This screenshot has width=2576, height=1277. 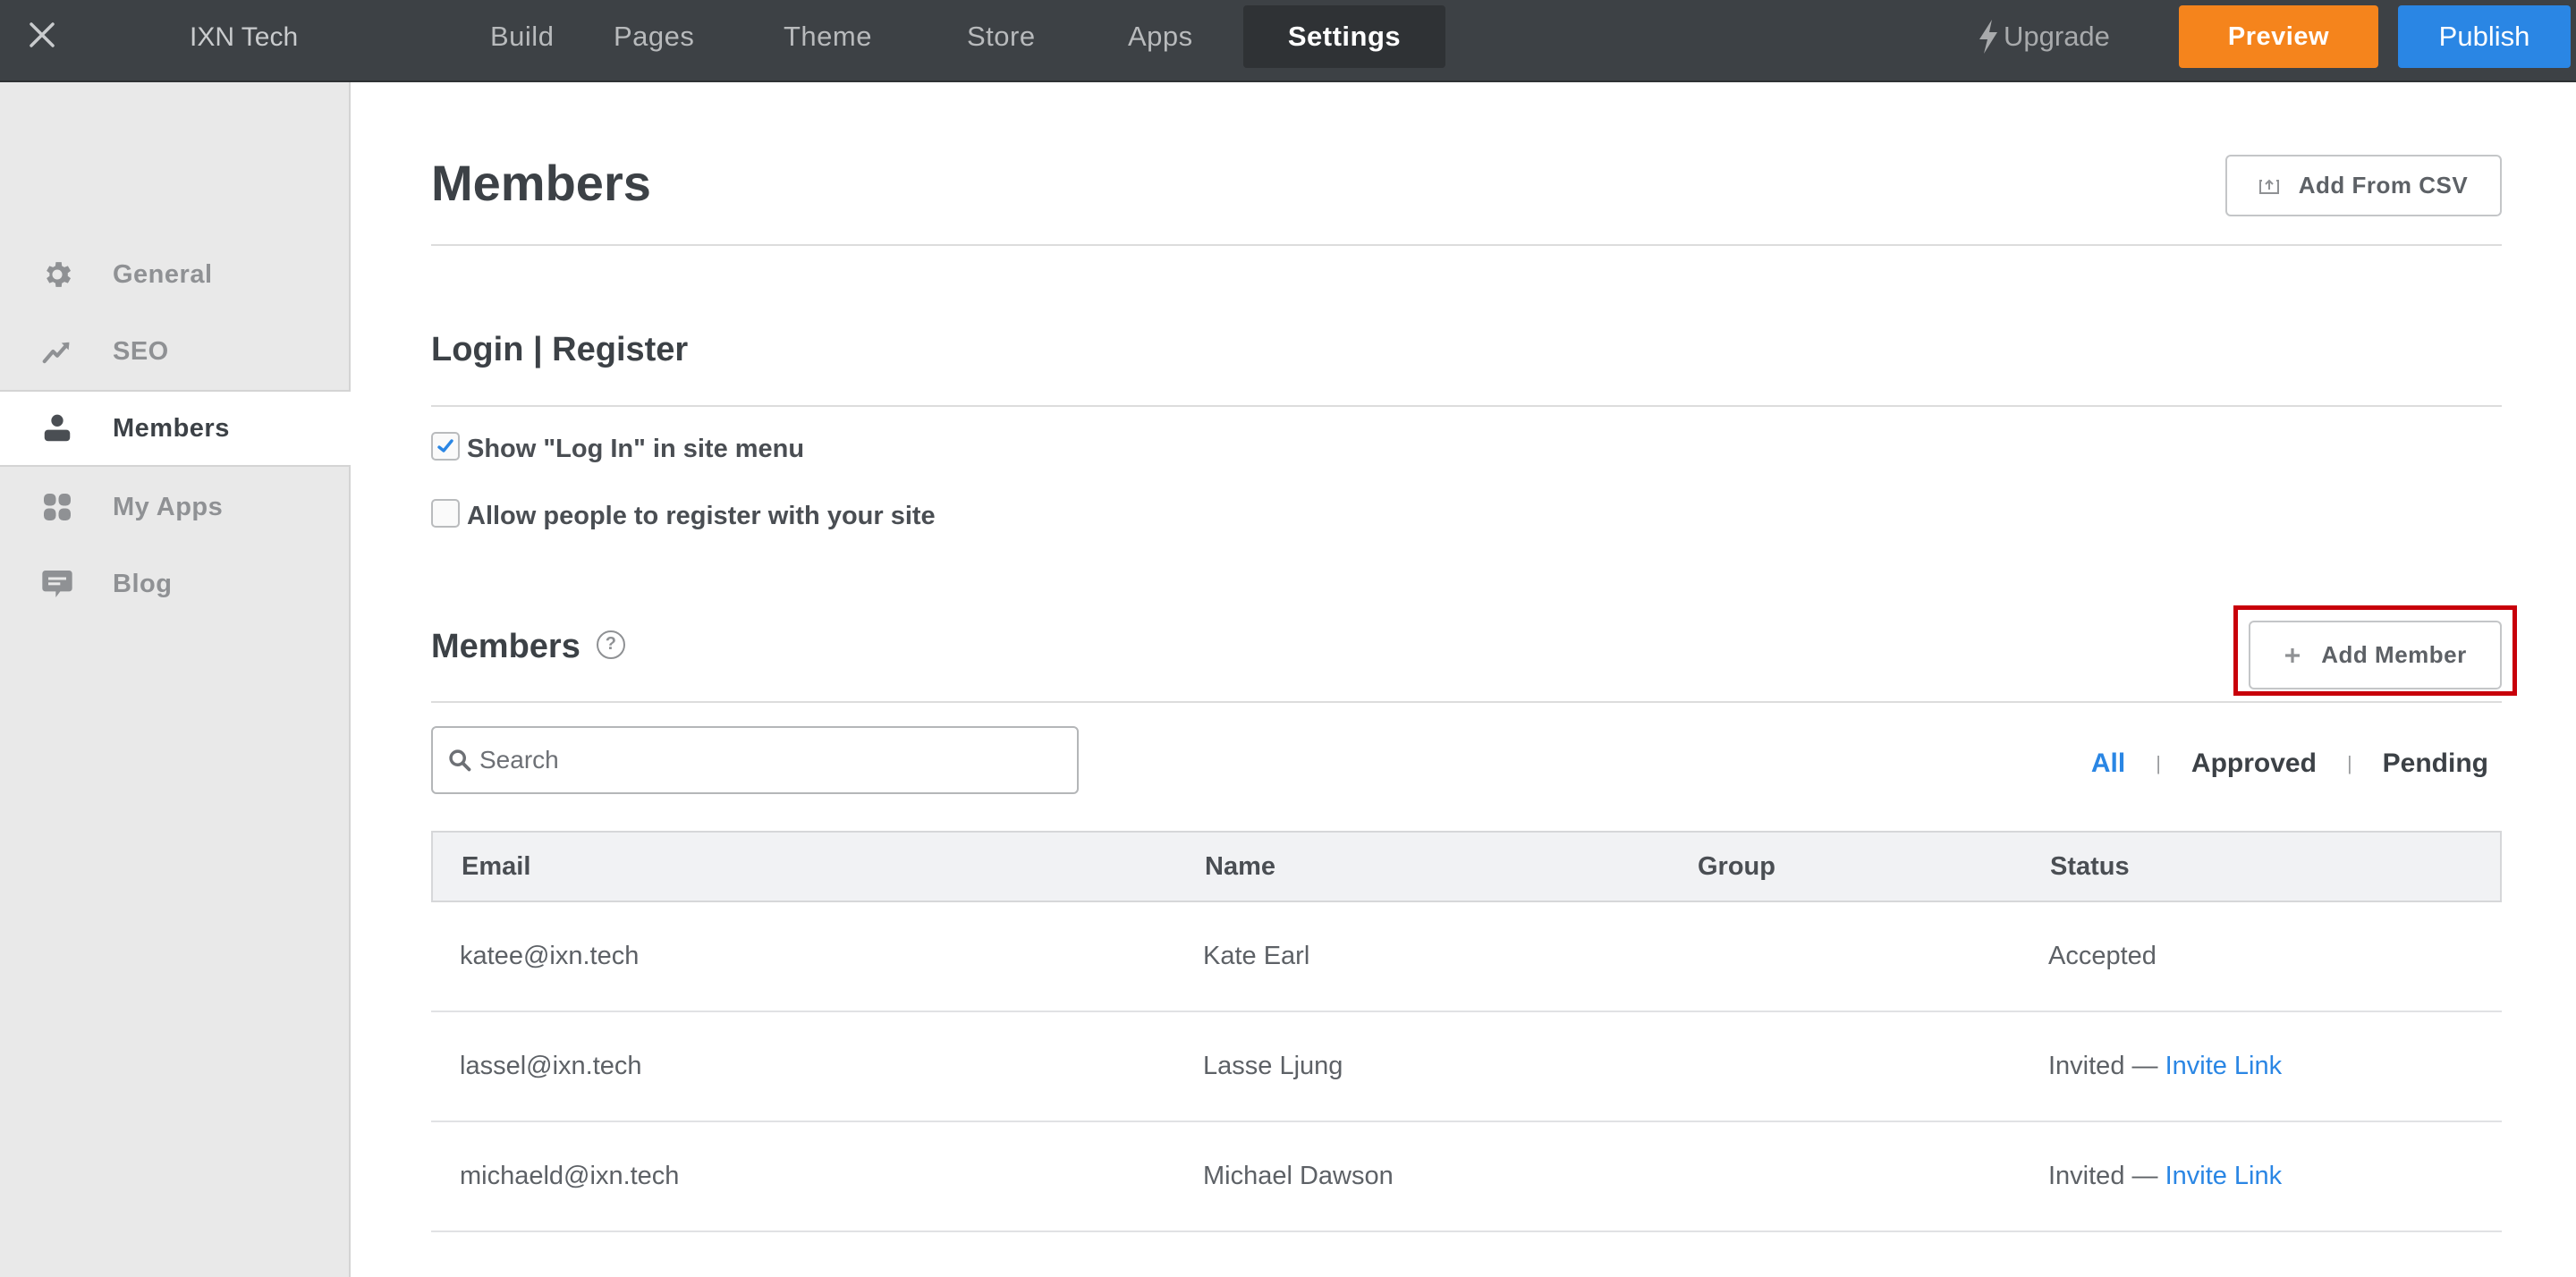 I want to click on upload-icon, so click(x=2268, y=186).